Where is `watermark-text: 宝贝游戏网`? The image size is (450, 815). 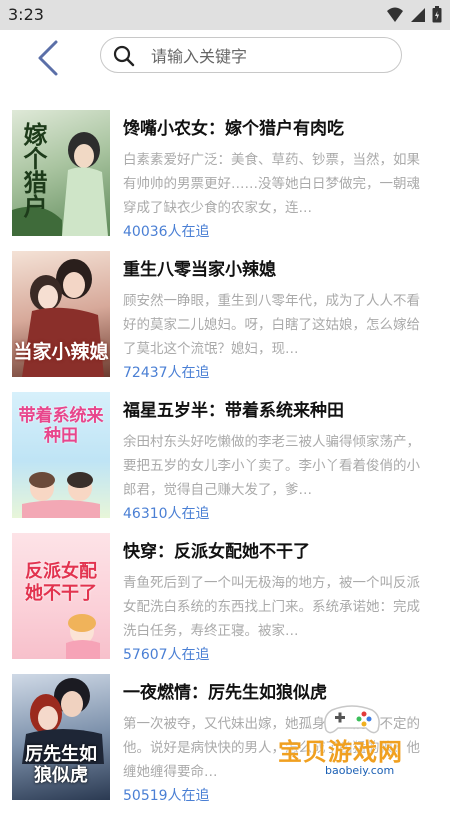 watermark-text: 宝贝游戏网 is located at coordinates (340, 752).